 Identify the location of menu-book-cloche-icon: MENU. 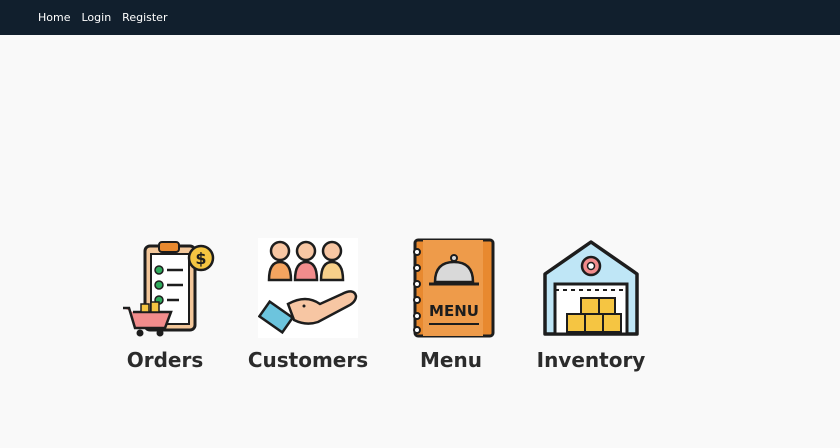
(454, 288).